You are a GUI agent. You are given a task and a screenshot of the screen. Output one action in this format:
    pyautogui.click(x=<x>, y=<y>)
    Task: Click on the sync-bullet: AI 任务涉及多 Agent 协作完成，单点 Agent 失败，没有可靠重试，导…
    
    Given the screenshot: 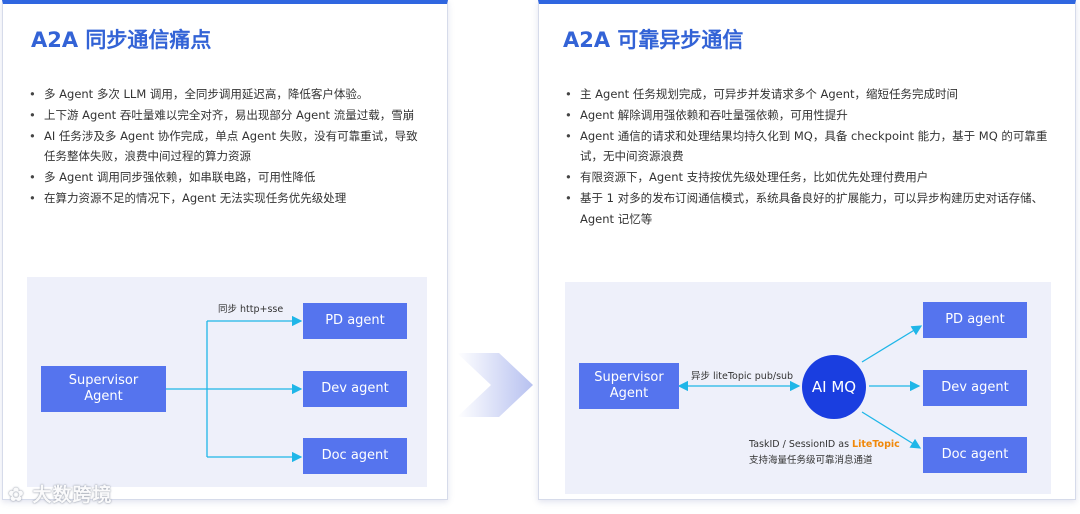 What is the action you would take?
    pyautogui.click(x=227, y=147)
    